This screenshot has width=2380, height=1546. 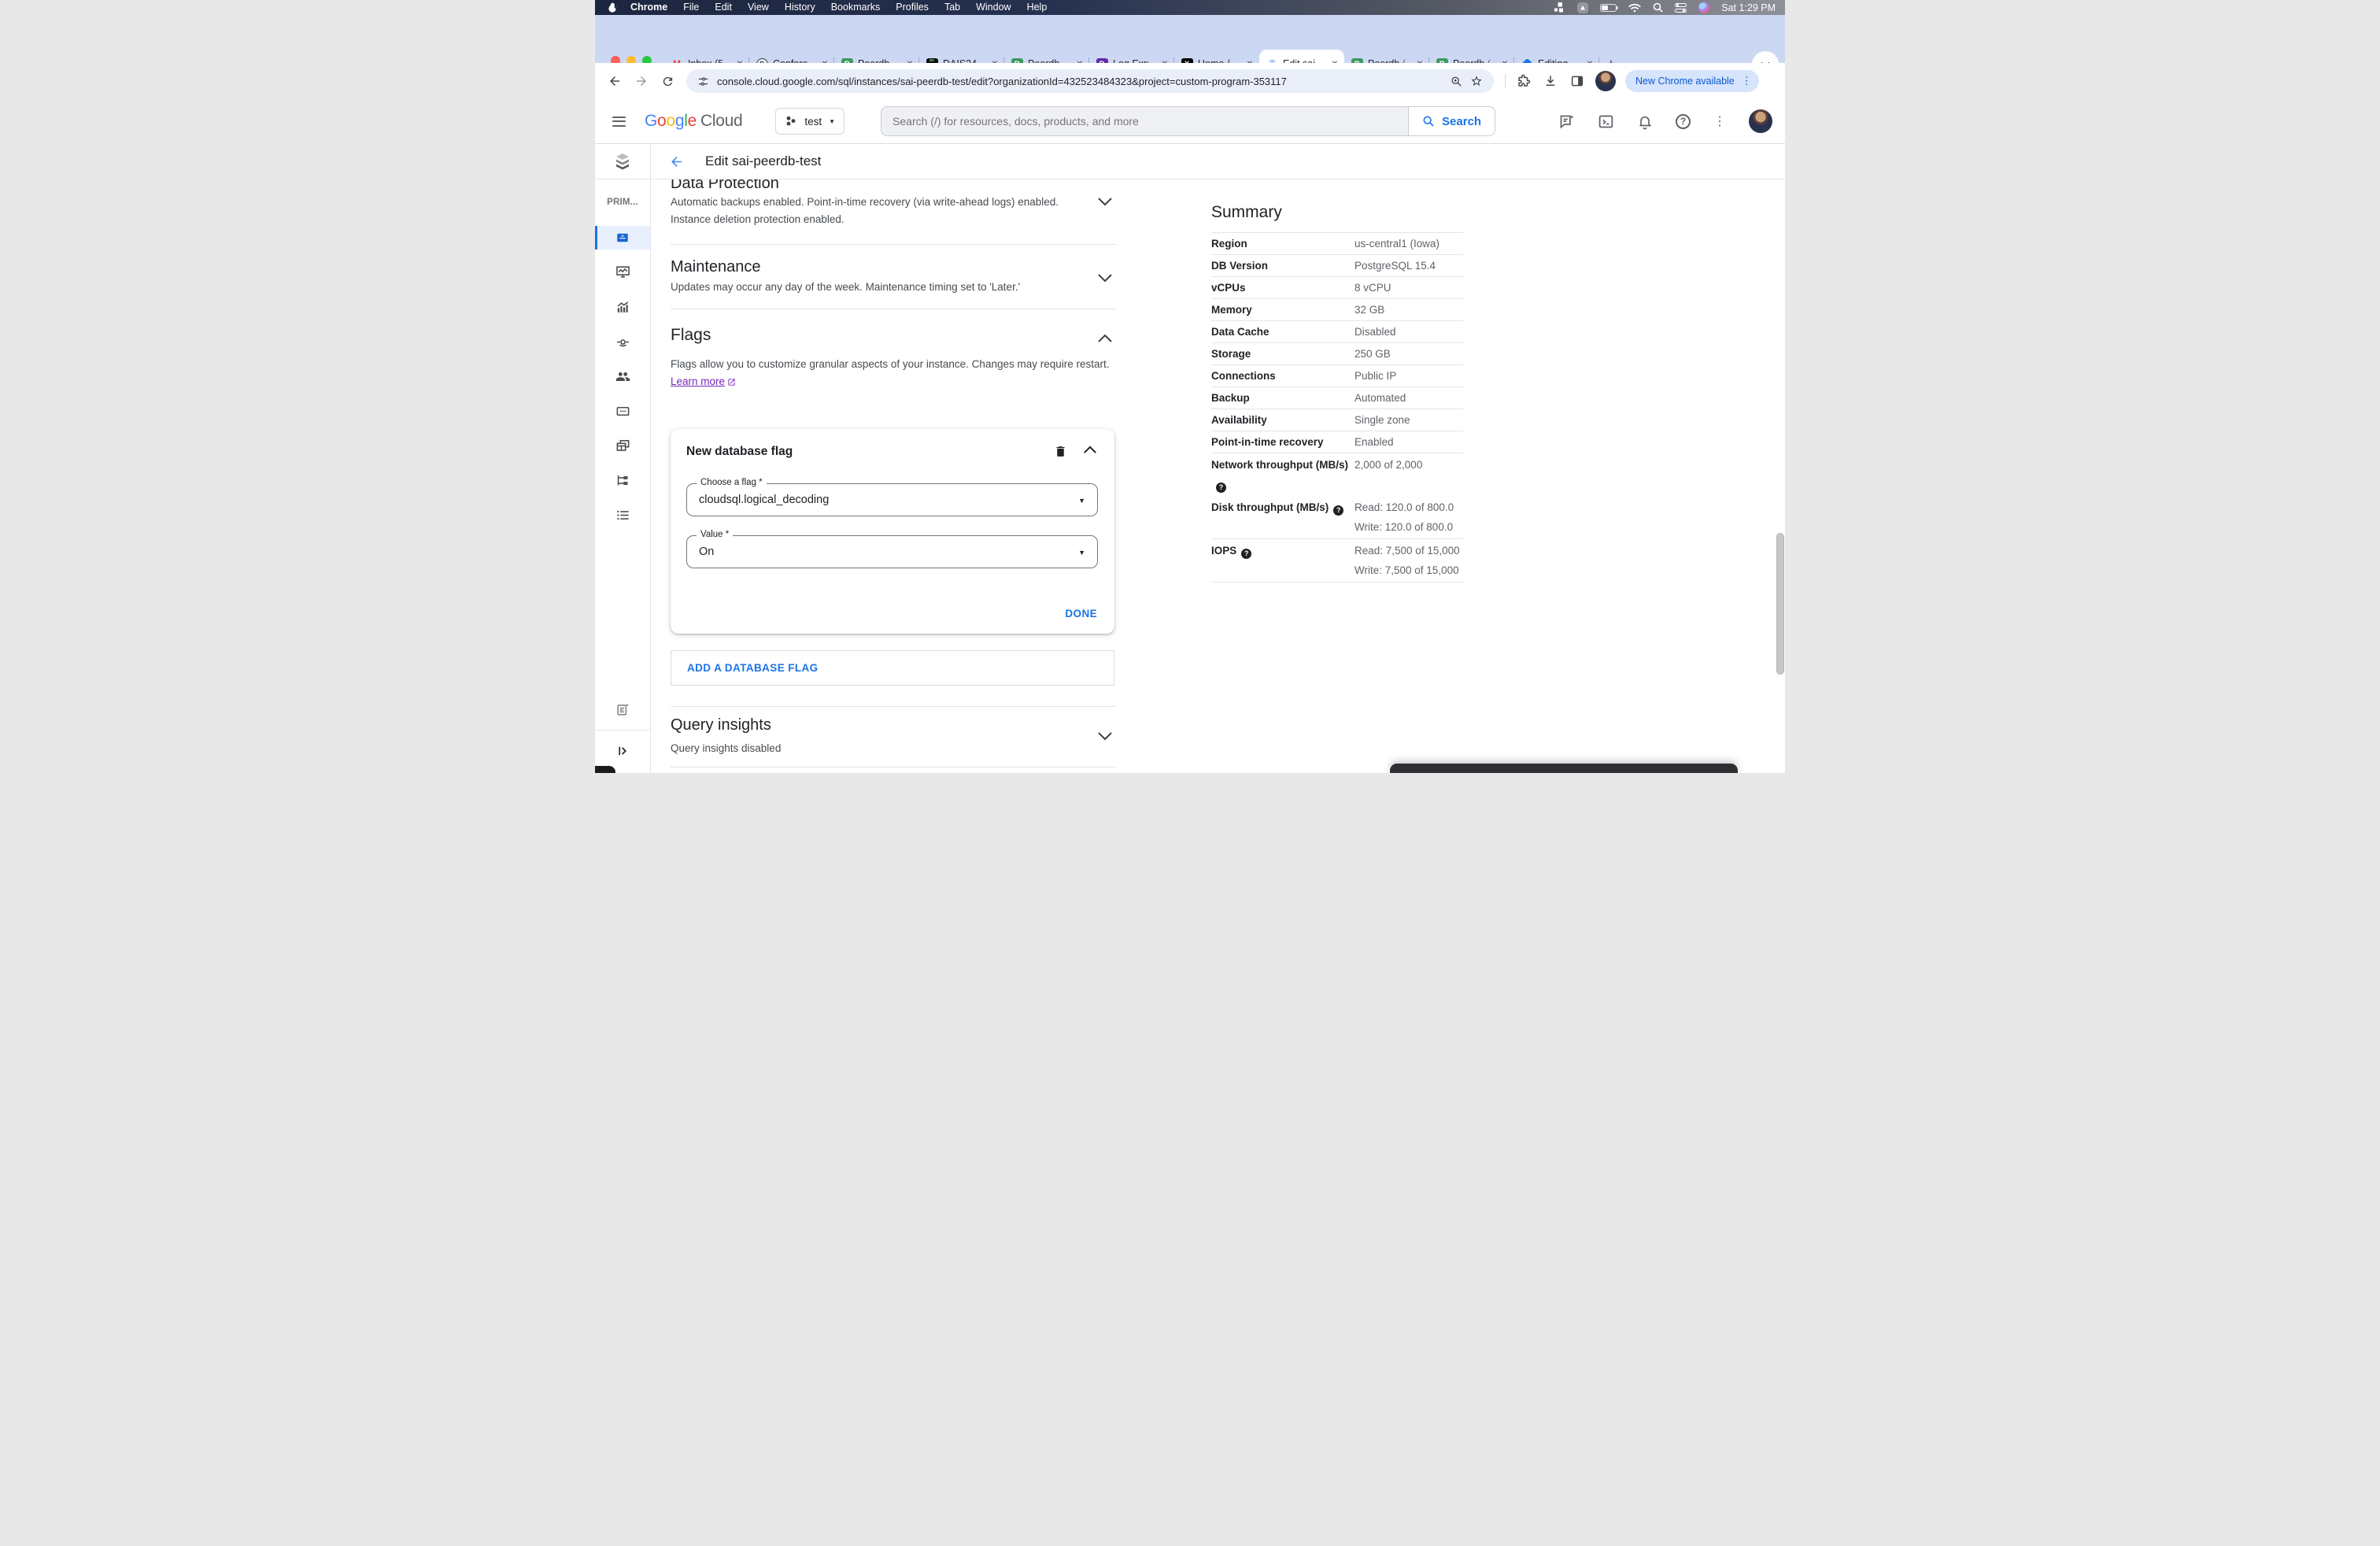 I want to click on apple-icon, so click(x=613, y=7).